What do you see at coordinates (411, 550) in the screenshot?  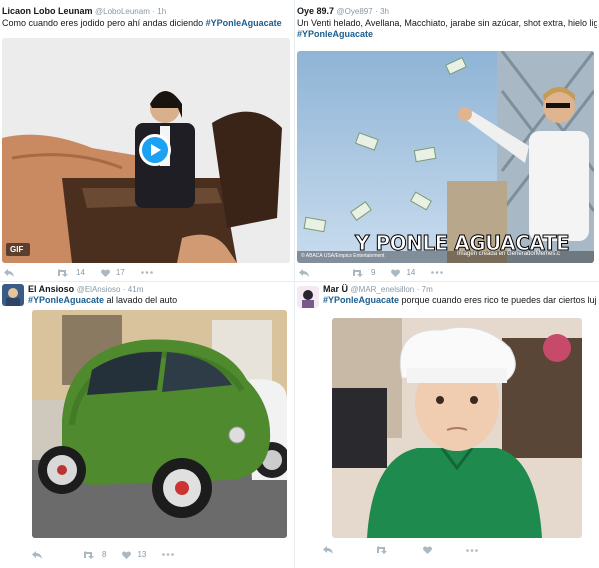 I see `tweet-actions` at bounding box center [411, 550].